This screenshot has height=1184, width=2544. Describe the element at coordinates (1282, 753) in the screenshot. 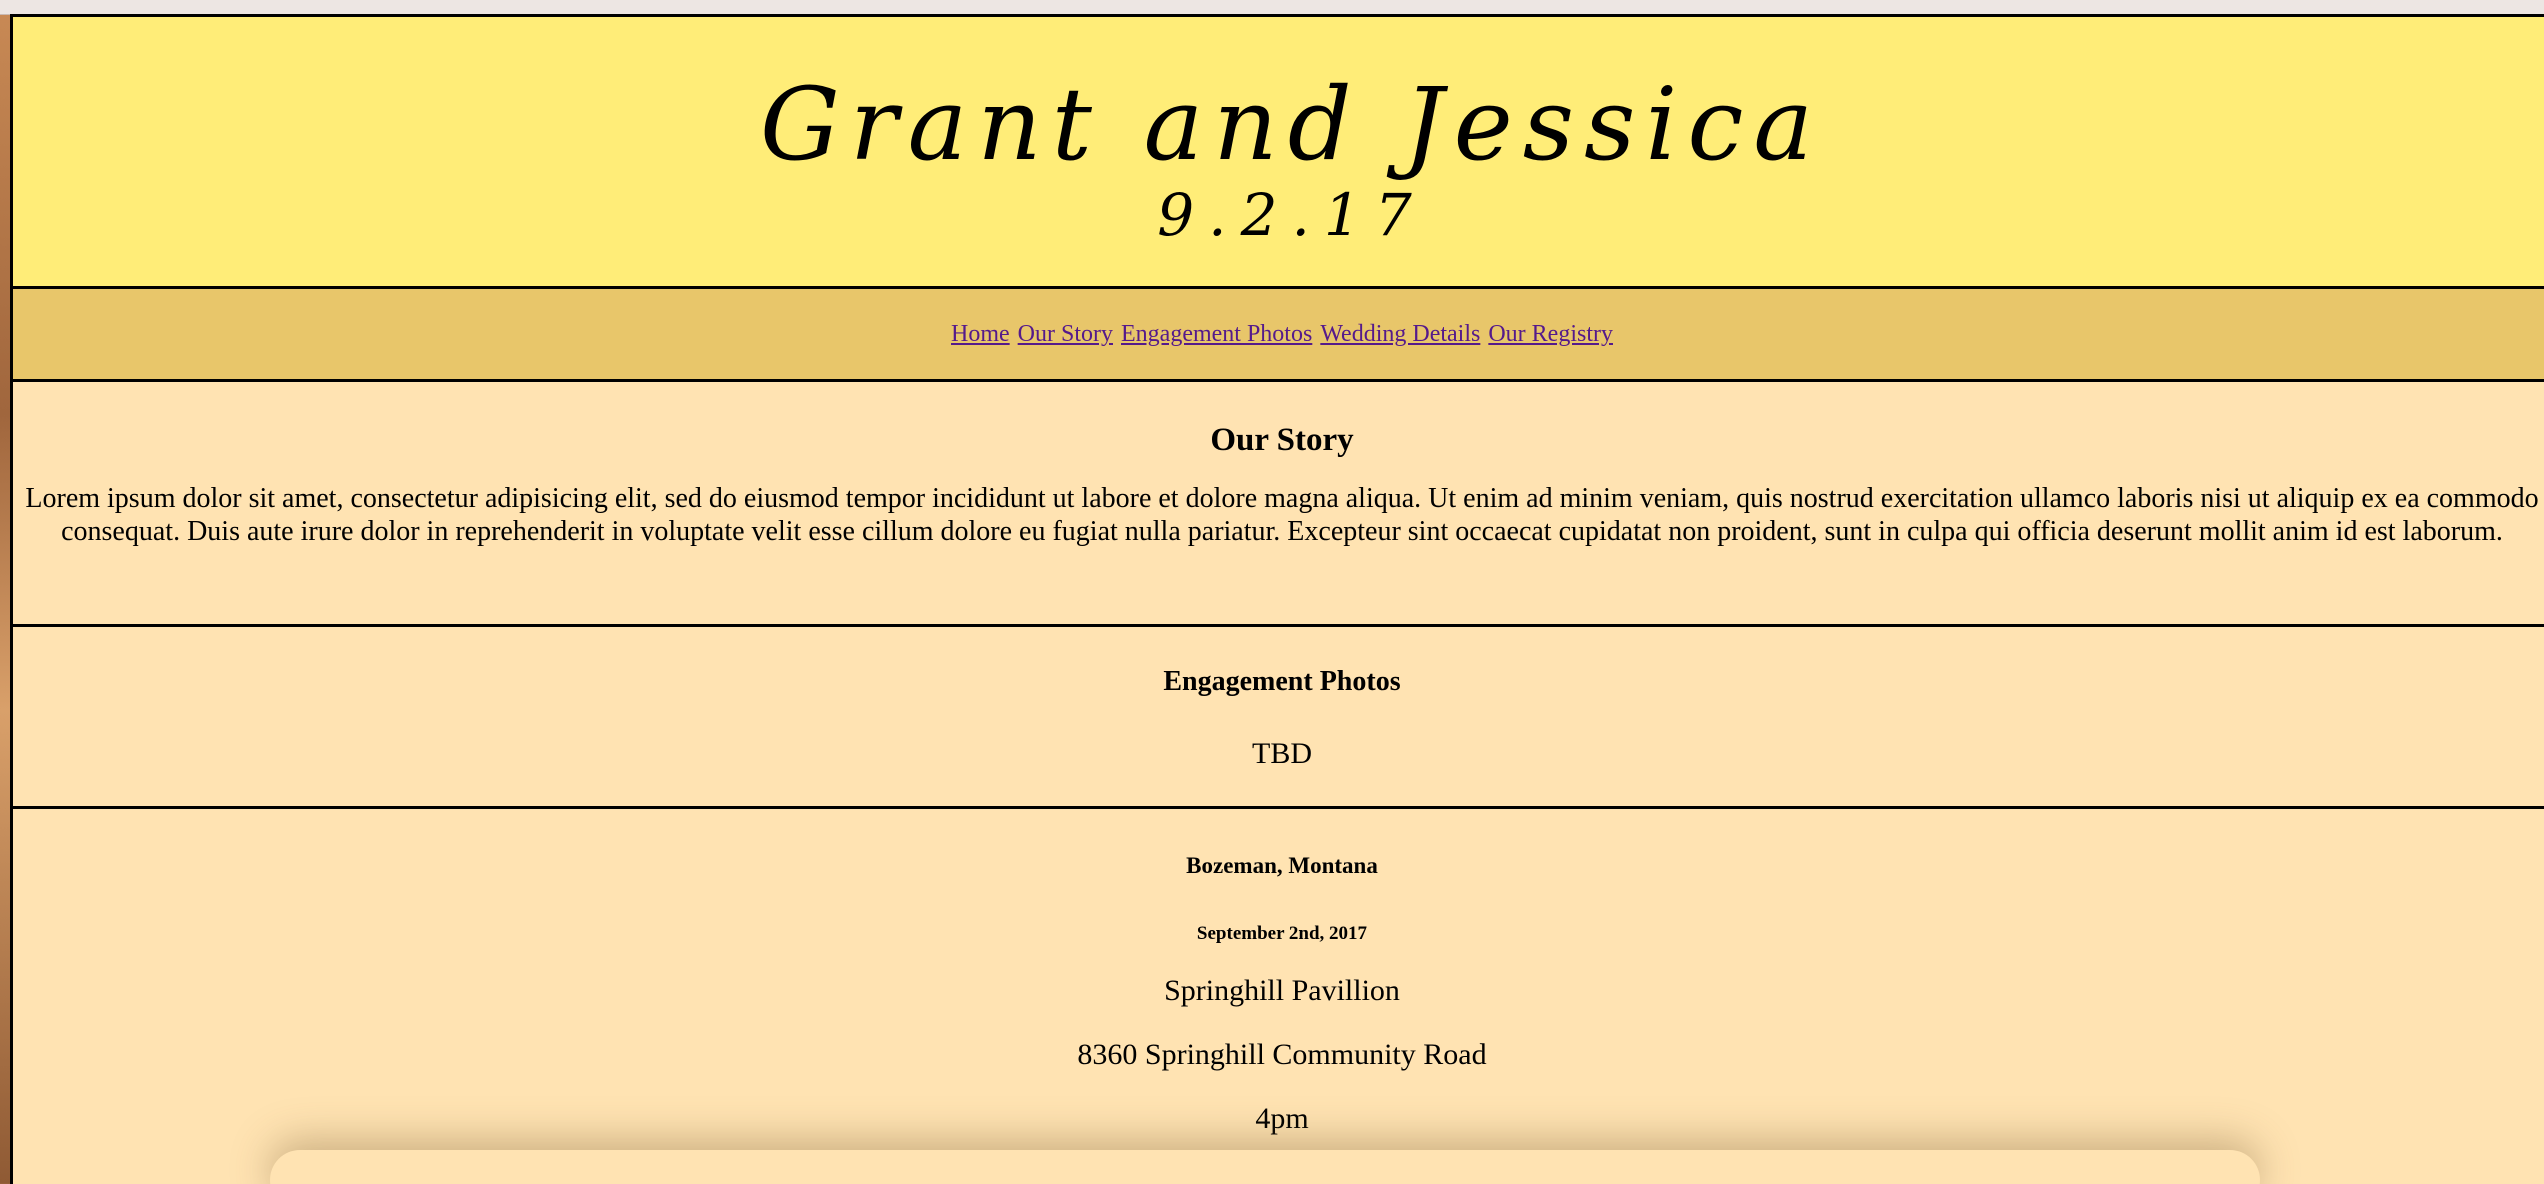

I see `engagement-photos-status: TBD` at that location.